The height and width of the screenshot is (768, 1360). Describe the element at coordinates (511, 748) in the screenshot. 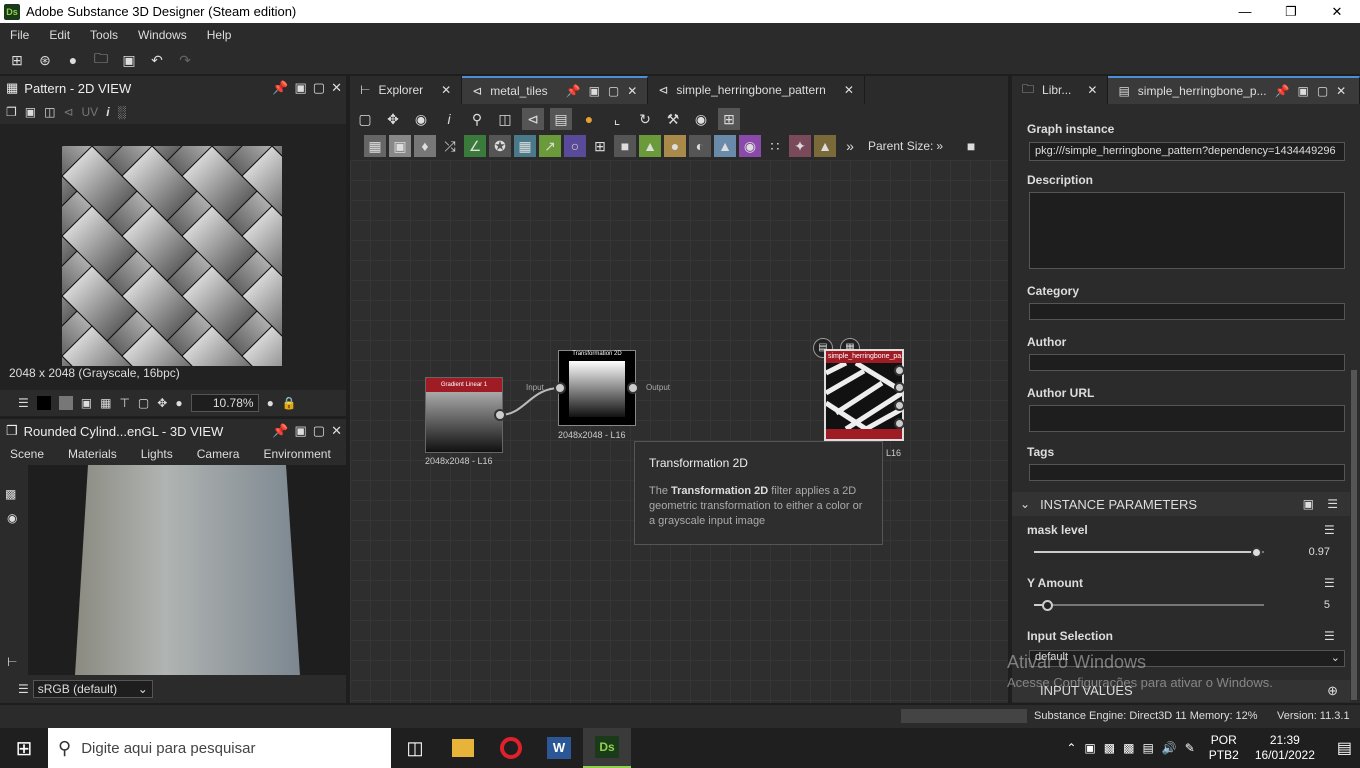

I see `opera-icon` at that location.